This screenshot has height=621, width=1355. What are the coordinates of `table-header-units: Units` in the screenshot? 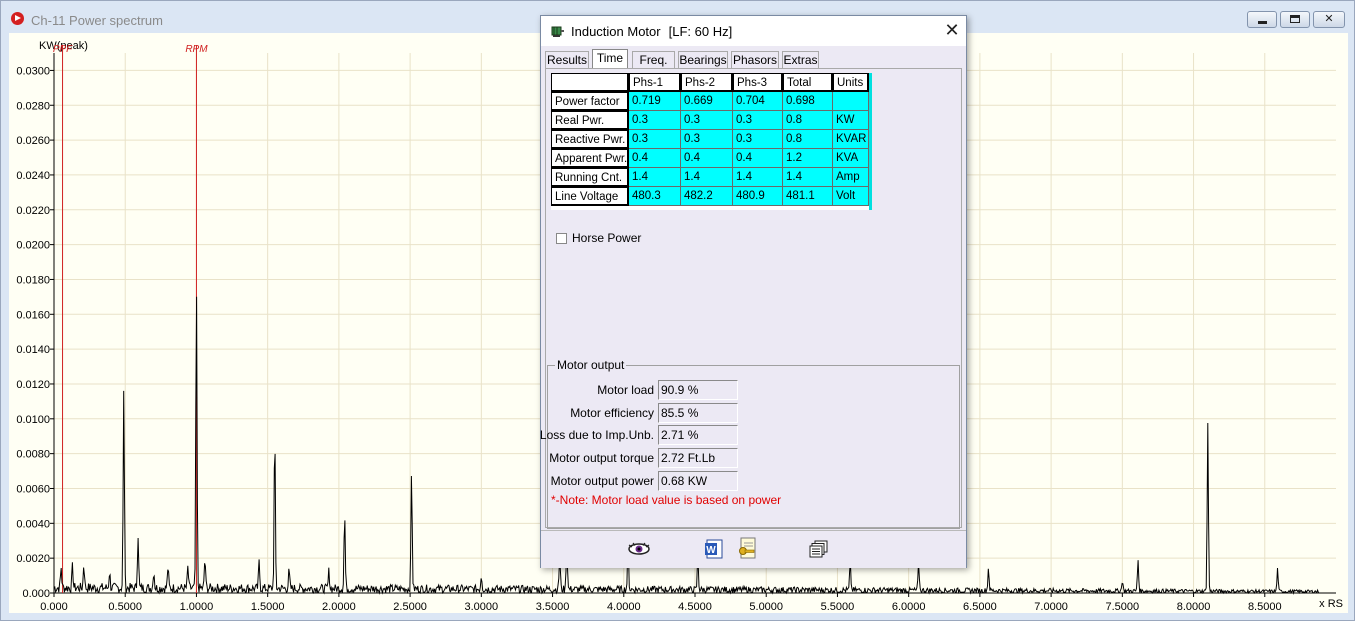 It's located at (851, 82).